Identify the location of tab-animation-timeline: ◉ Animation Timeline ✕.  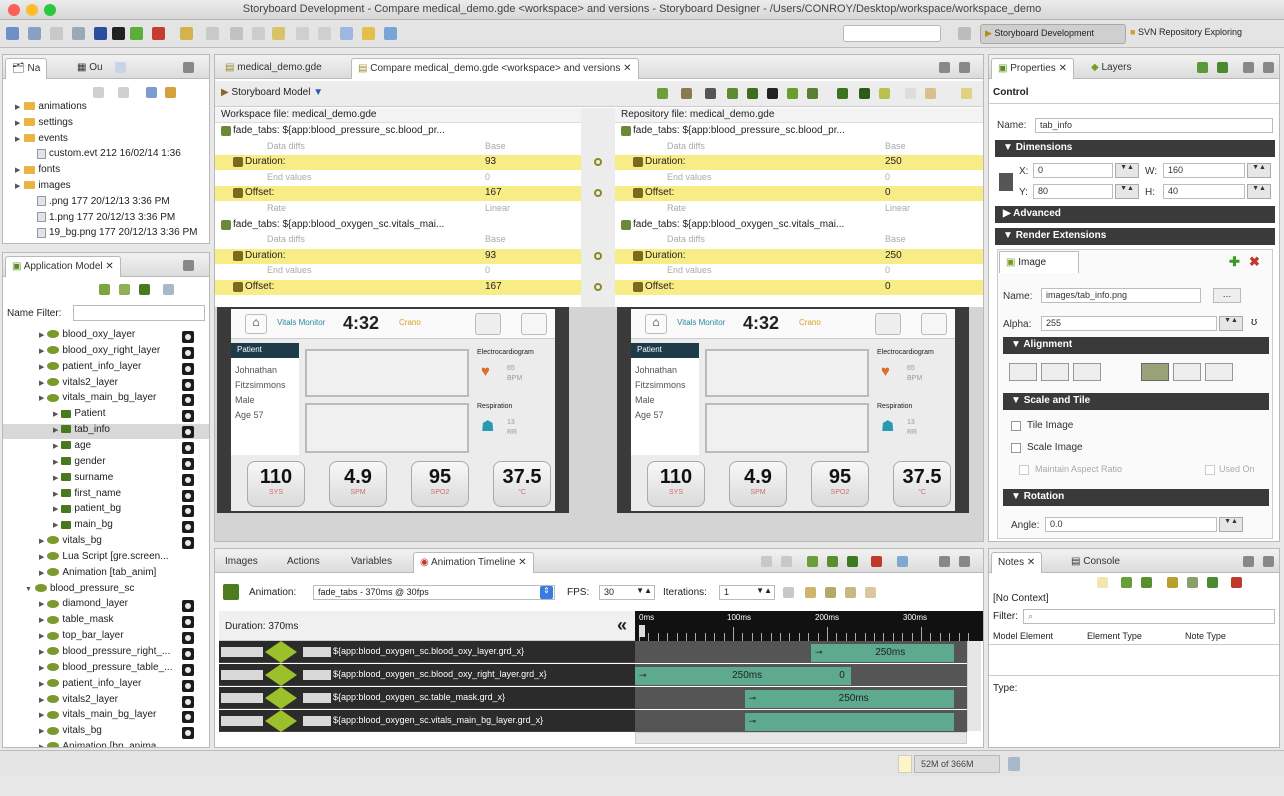
(473, 562).